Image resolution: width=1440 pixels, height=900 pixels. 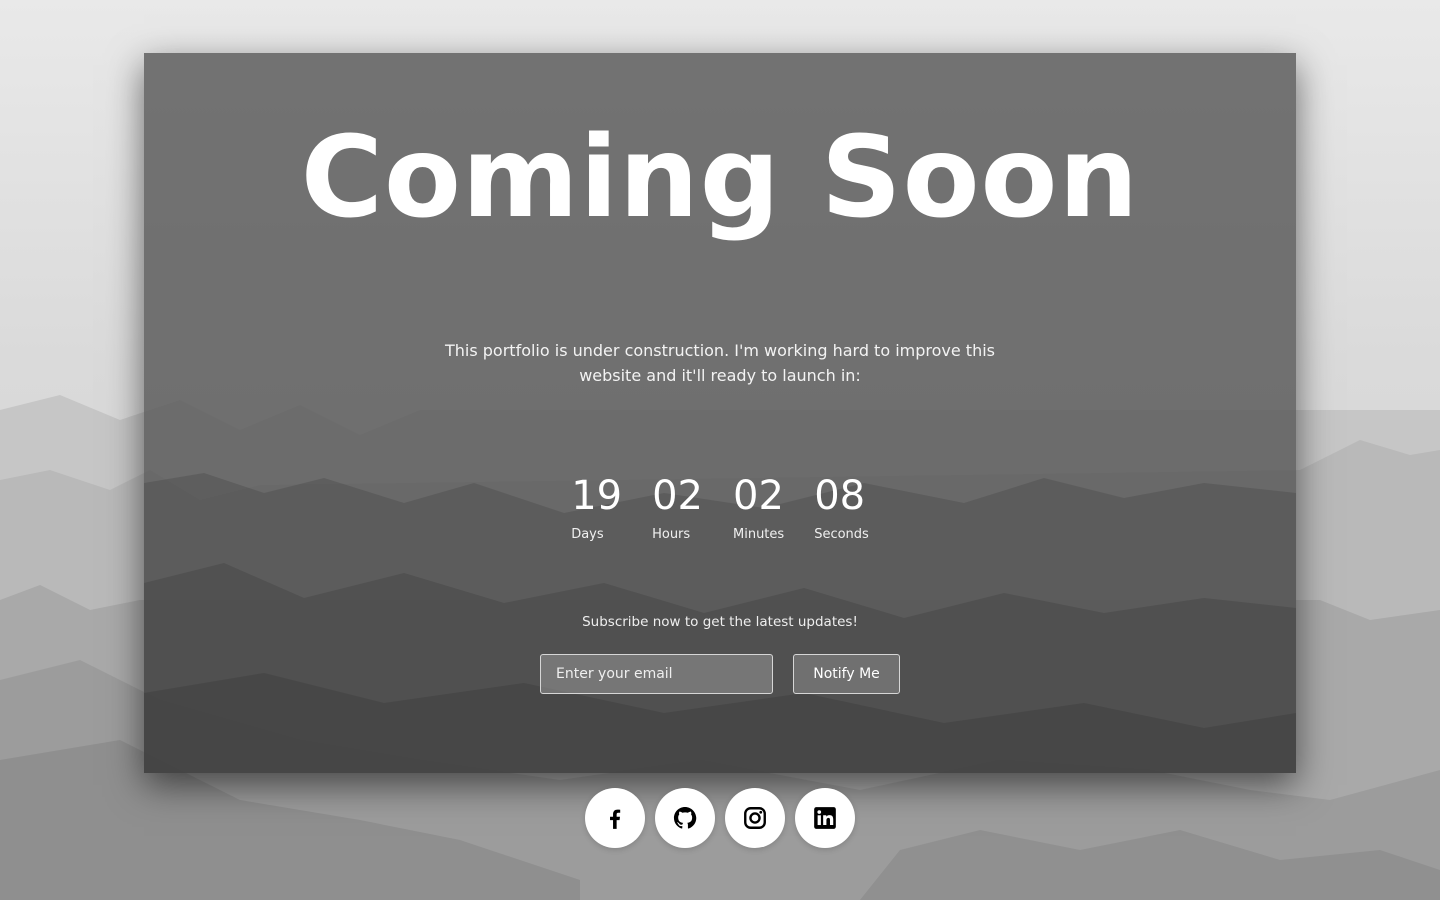 What do you see at coordinates (597, 496) in the screenshot?
I see `countdown-days-value: 19` at bounding box center [597, 496].